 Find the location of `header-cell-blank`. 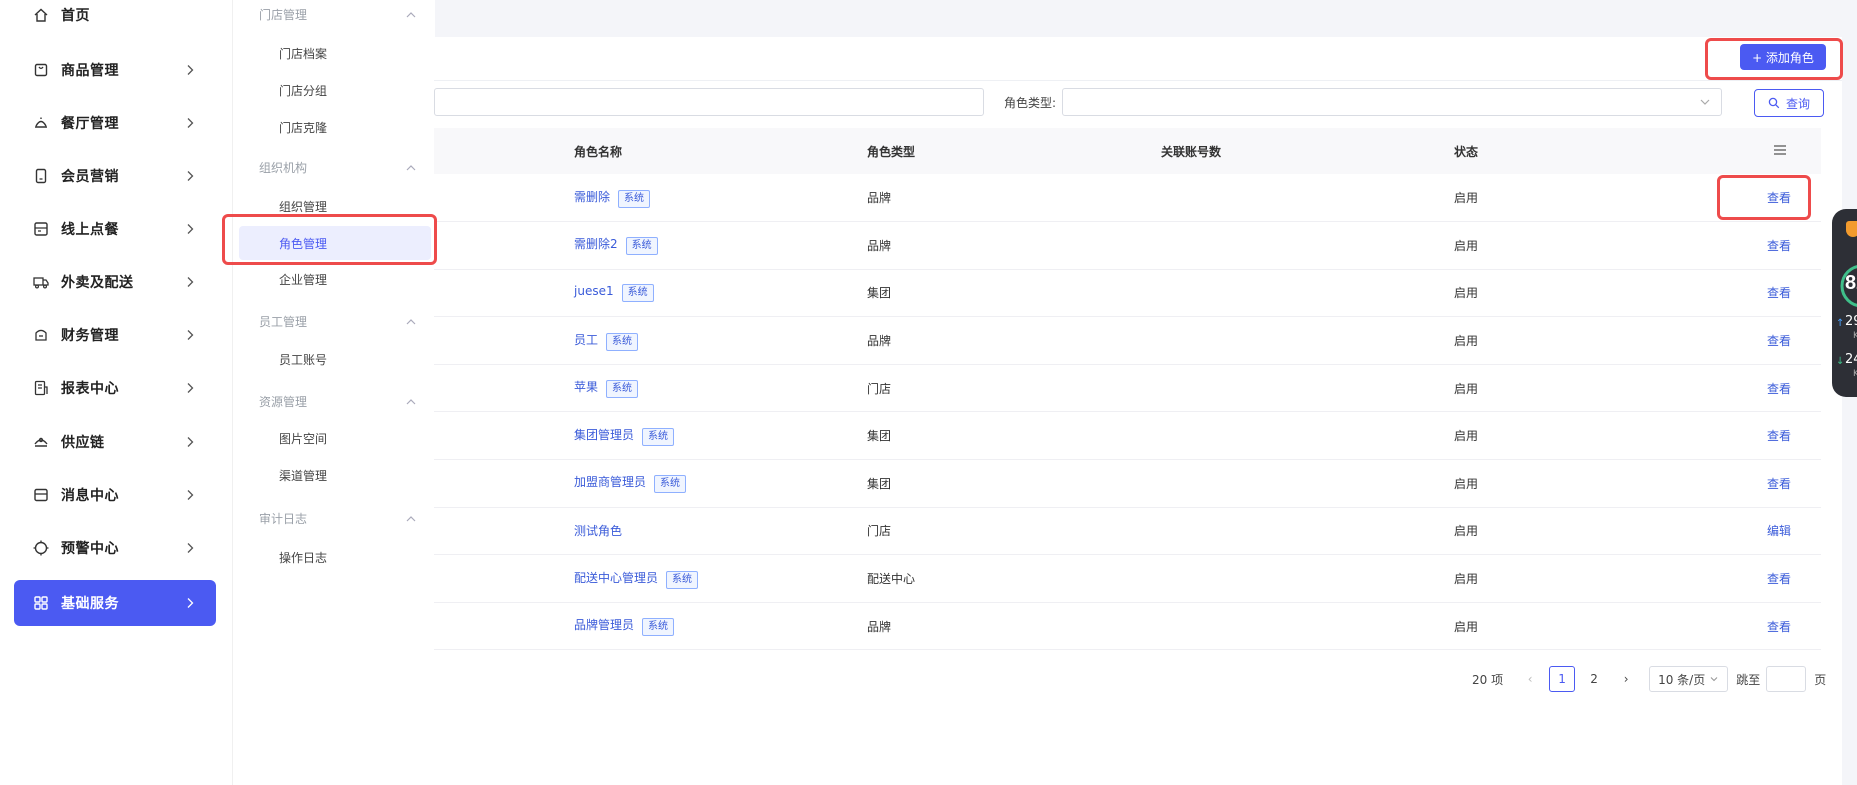

header-cell-blank is located at coordinates (498, 151).